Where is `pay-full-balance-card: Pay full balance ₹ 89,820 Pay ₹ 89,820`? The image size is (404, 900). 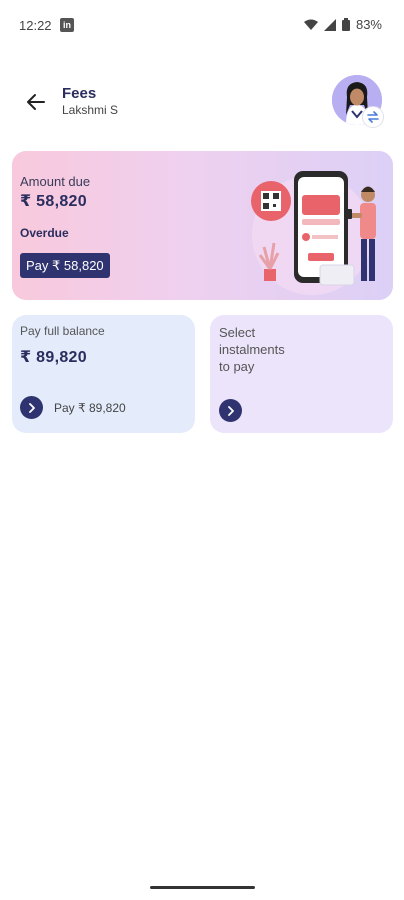
pay-full-balance-card: Pay full balance ₹ 89,820 Pay ₹ 89,820 is located at coordinates (103, 374).